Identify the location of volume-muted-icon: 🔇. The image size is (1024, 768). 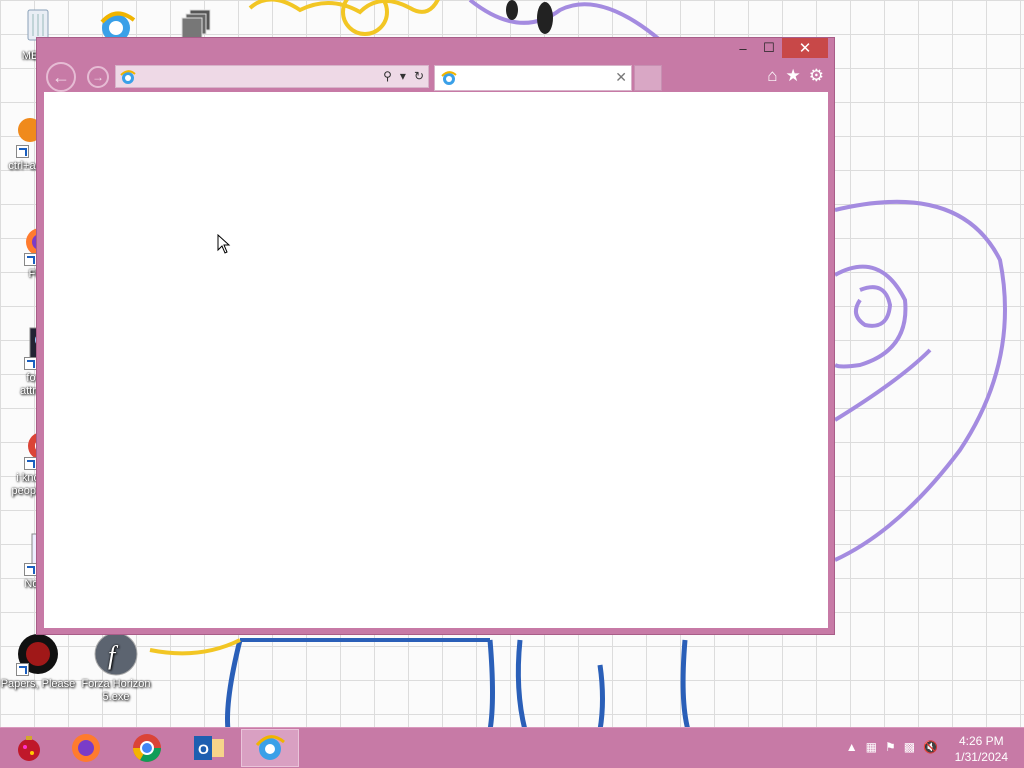
(930, 747).